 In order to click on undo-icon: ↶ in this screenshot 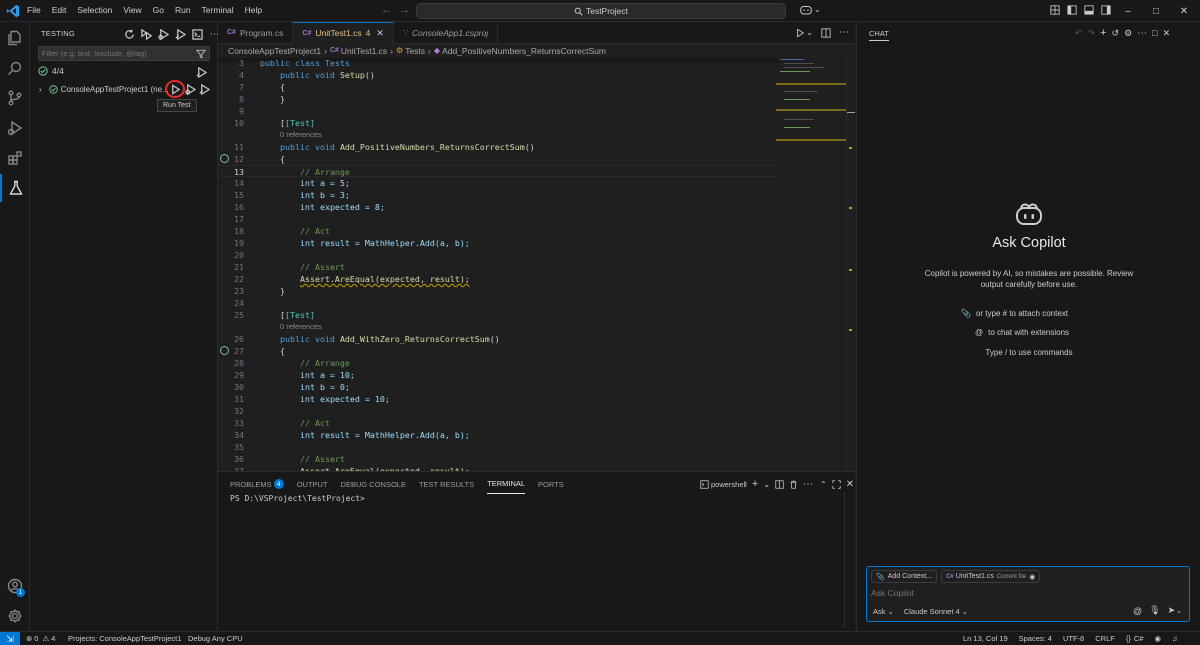, I will do `click(1079, 33)`.